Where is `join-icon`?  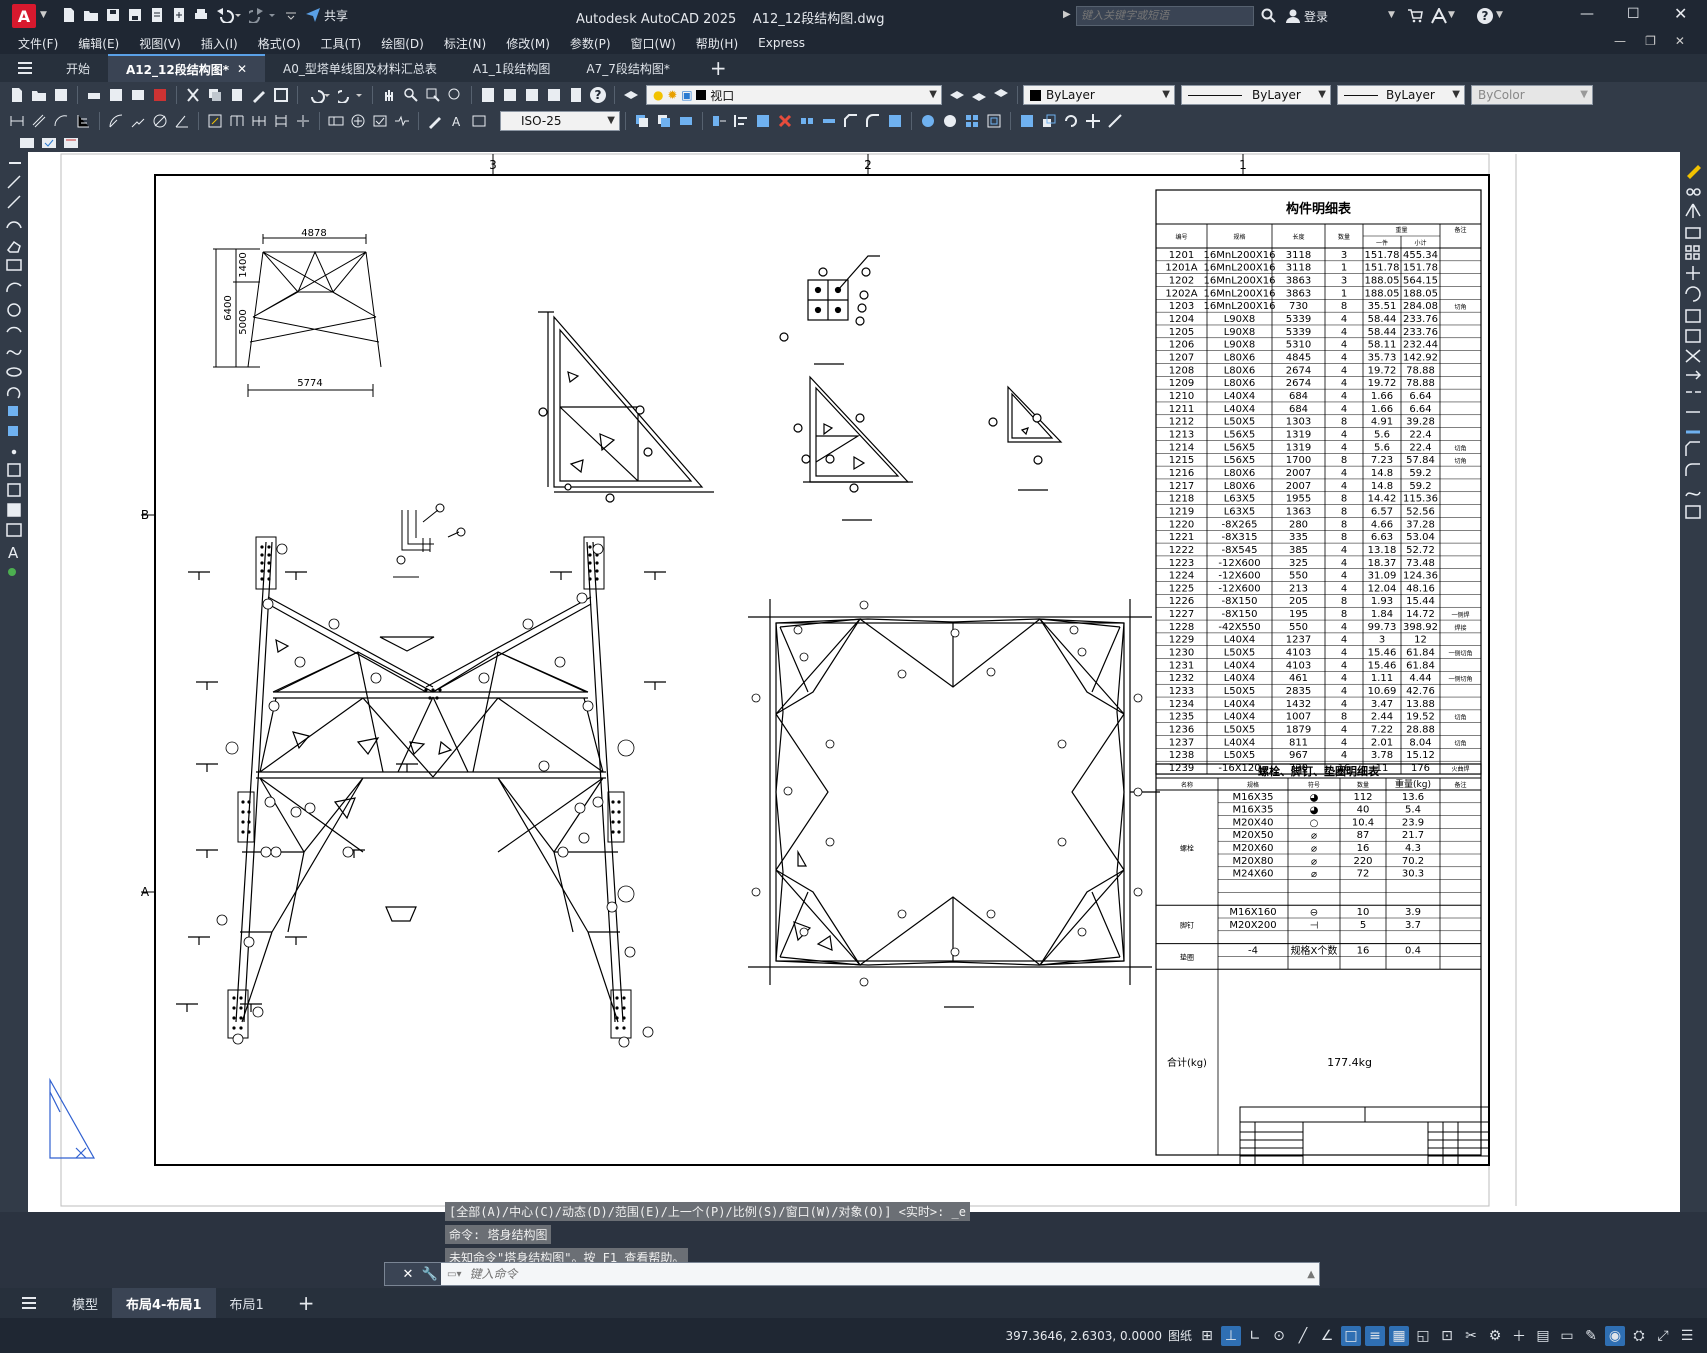 join-icon is located at coordinates (829, 121).